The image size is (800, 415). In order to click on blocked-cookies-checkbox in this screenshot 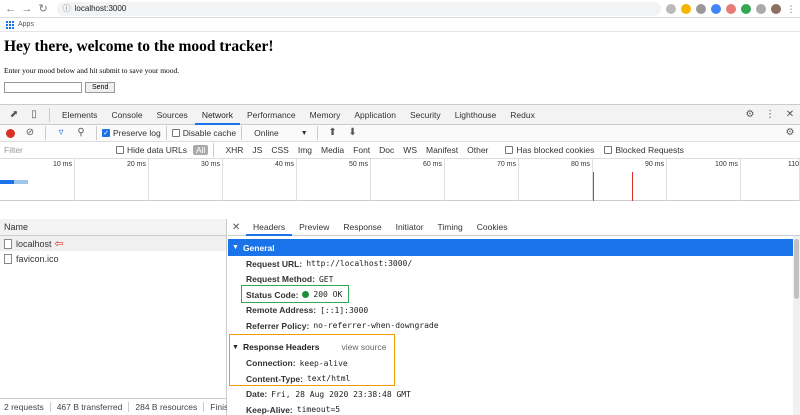, I will do `click(509, 150)`.